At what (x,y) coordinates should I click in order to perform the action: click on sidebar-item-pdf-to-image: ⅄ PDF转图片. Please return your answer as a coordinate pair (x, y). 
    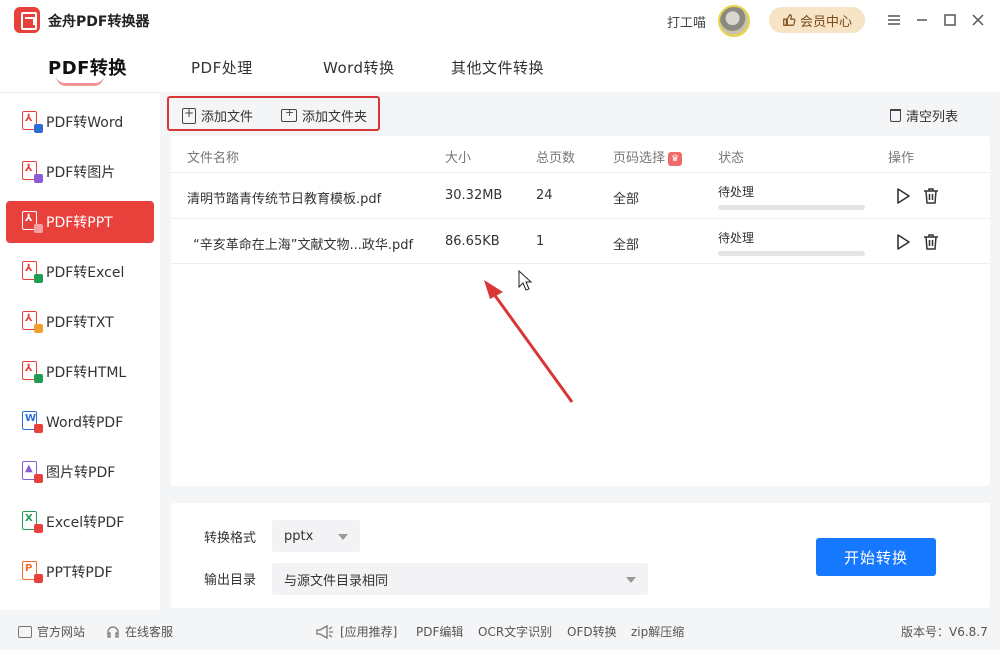
    Looking at the image, I should click on (80, 172).